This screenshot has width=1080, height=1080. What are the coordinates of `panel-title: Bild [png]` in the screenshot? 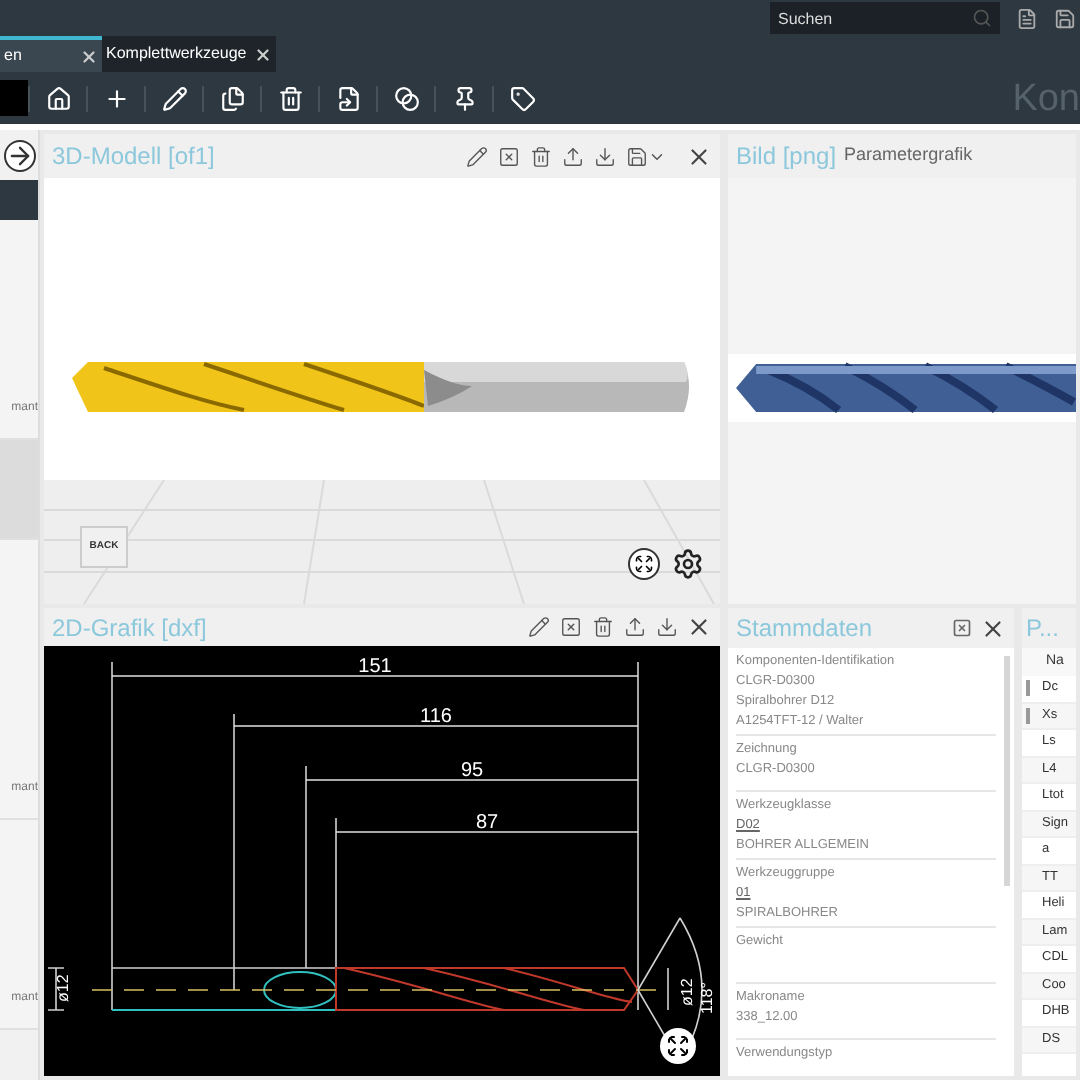 It's located at (786, 157).